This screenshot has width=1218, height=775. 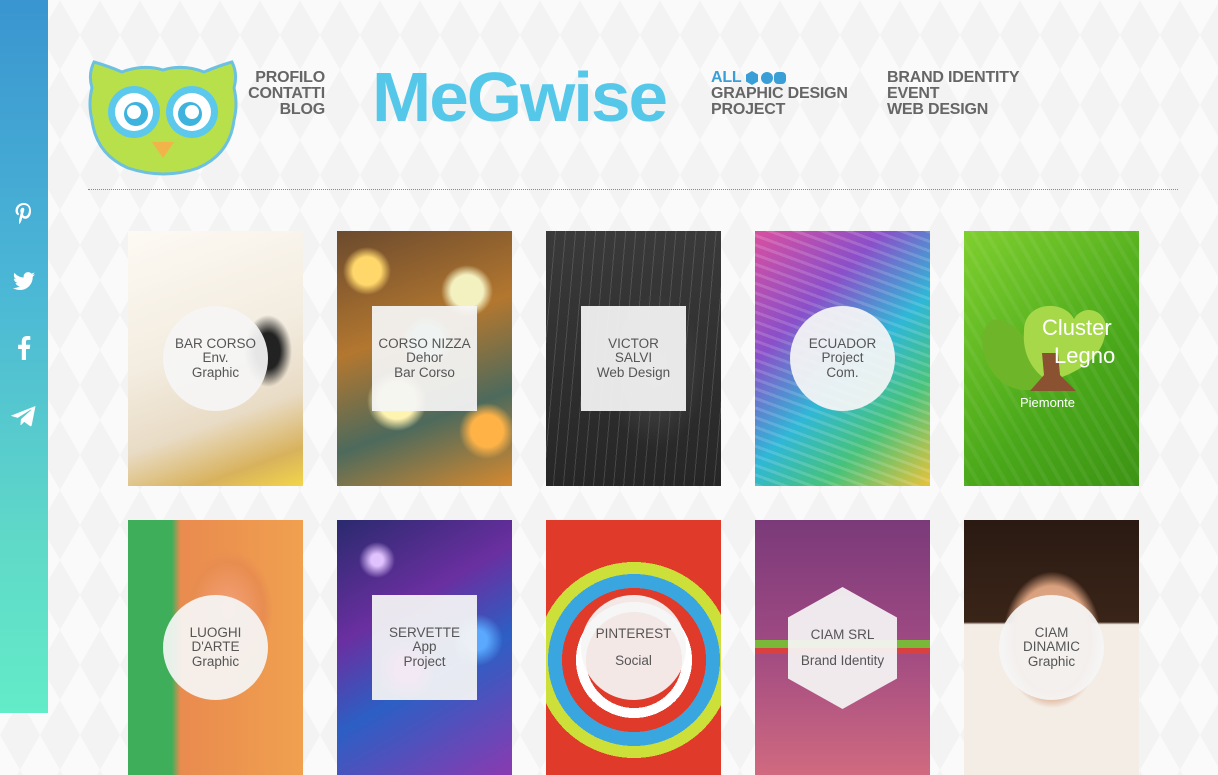 I want to click on tile-label-line: Web Design, so click(x=633, y=372).